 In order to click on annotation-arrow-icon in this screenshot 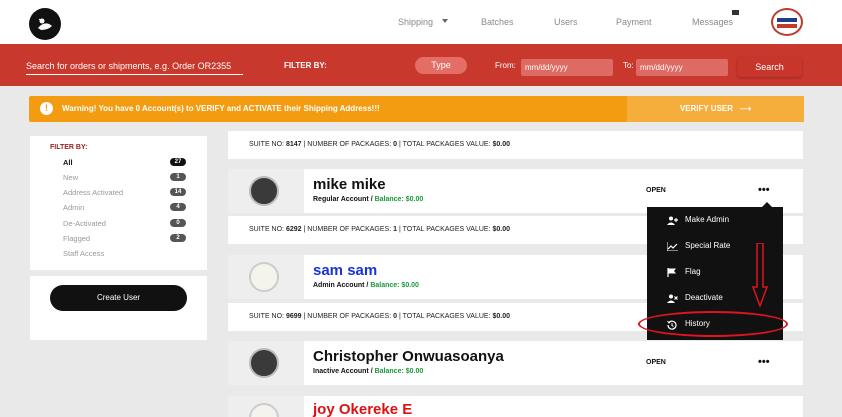, I will do `click(760, 275)`.